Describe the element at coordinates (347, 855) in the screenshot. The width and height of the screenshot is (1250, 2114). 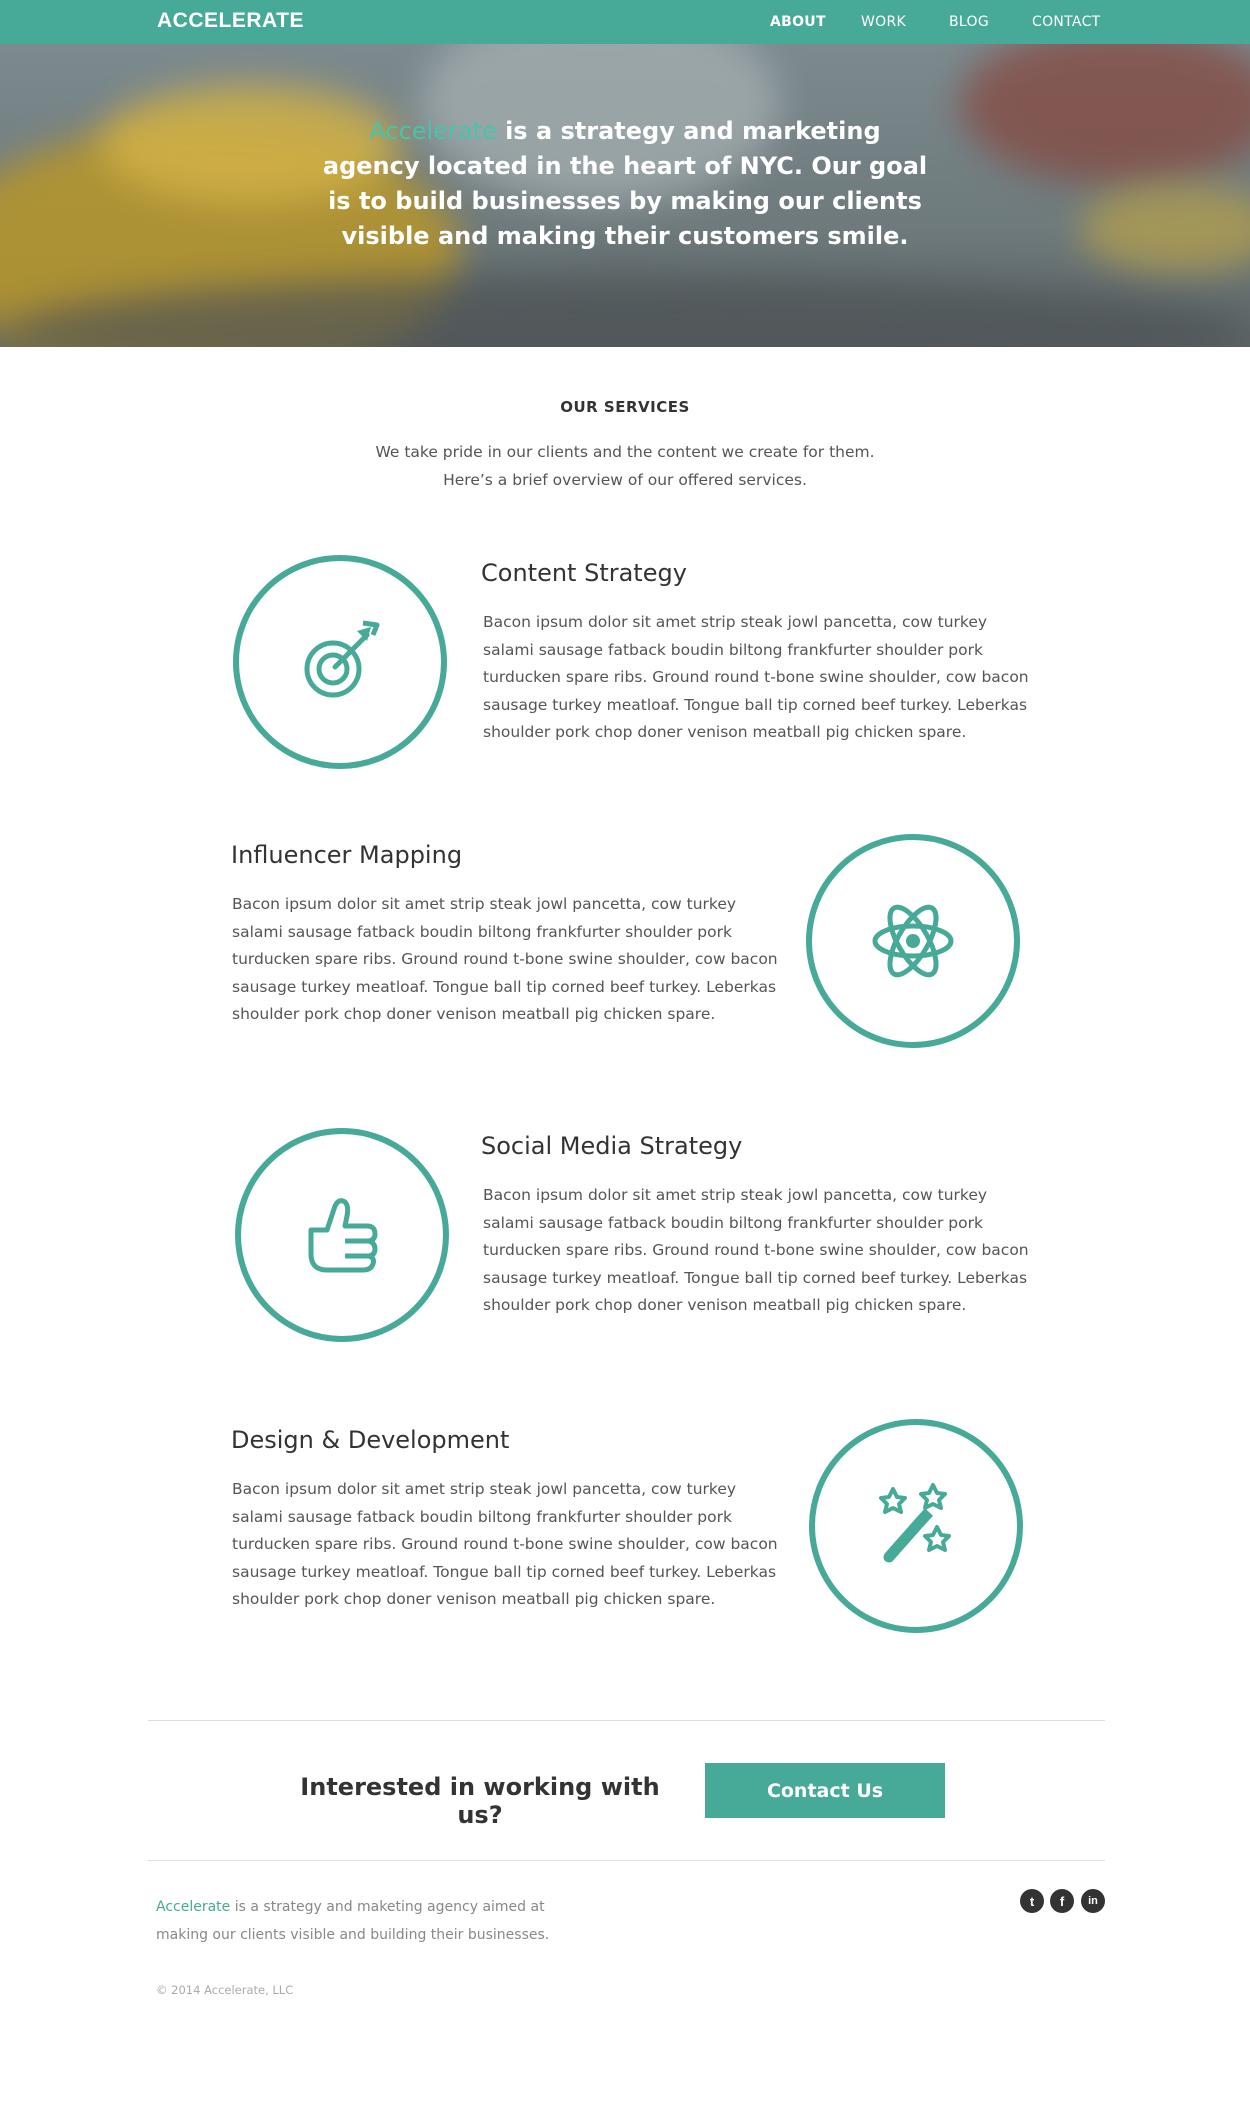
I see `service-title-influencer-mapping: Influencer Mapping` at that location.